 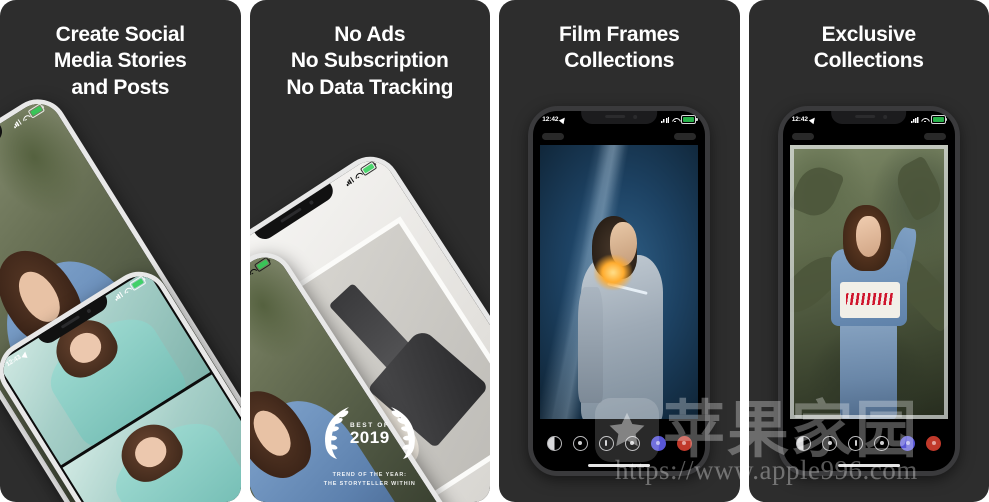 I want to click on headline-line: Create Social, so click(x=120, y=34).